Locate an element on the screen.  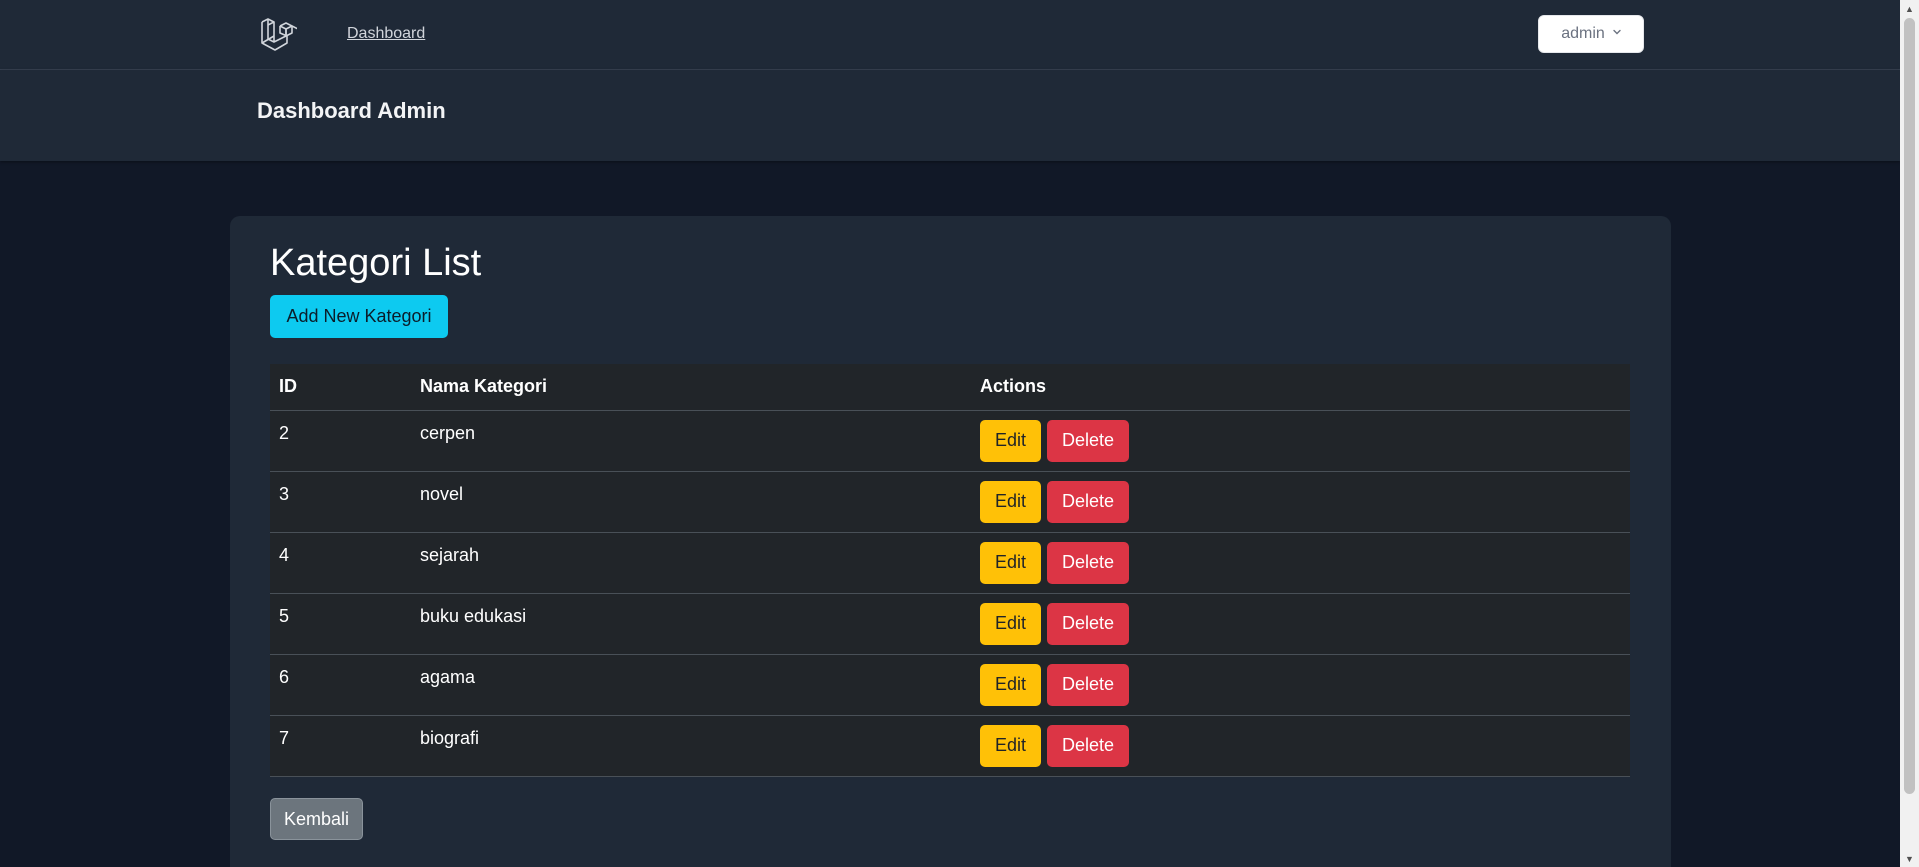
nav-link-dashboard: Dashboard is located at coordinates (386, 34).